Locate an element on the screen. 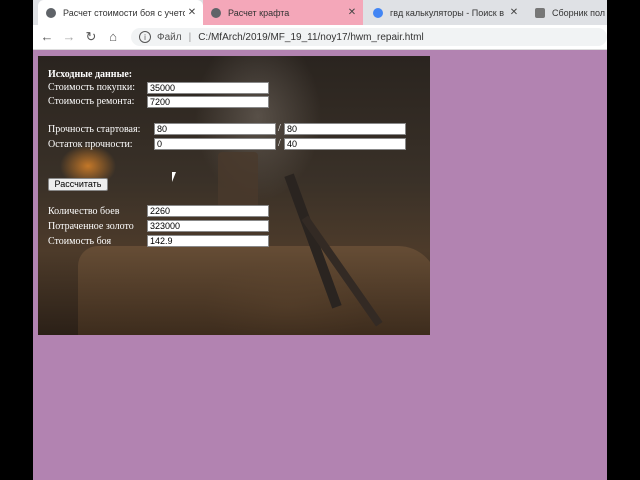  tab-collection: Сборник пол is located at coordinates (567, 12).